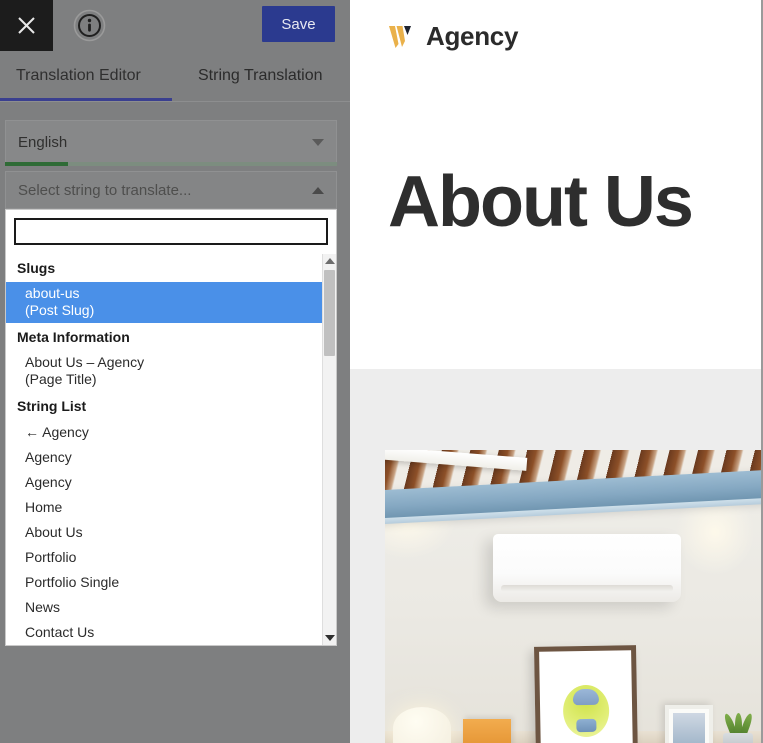 This screenshot has height=743, width=763. Describe the element at coordinates (73, 337) in the screenshot. I see `option-group-header: Meta Information` at that location.